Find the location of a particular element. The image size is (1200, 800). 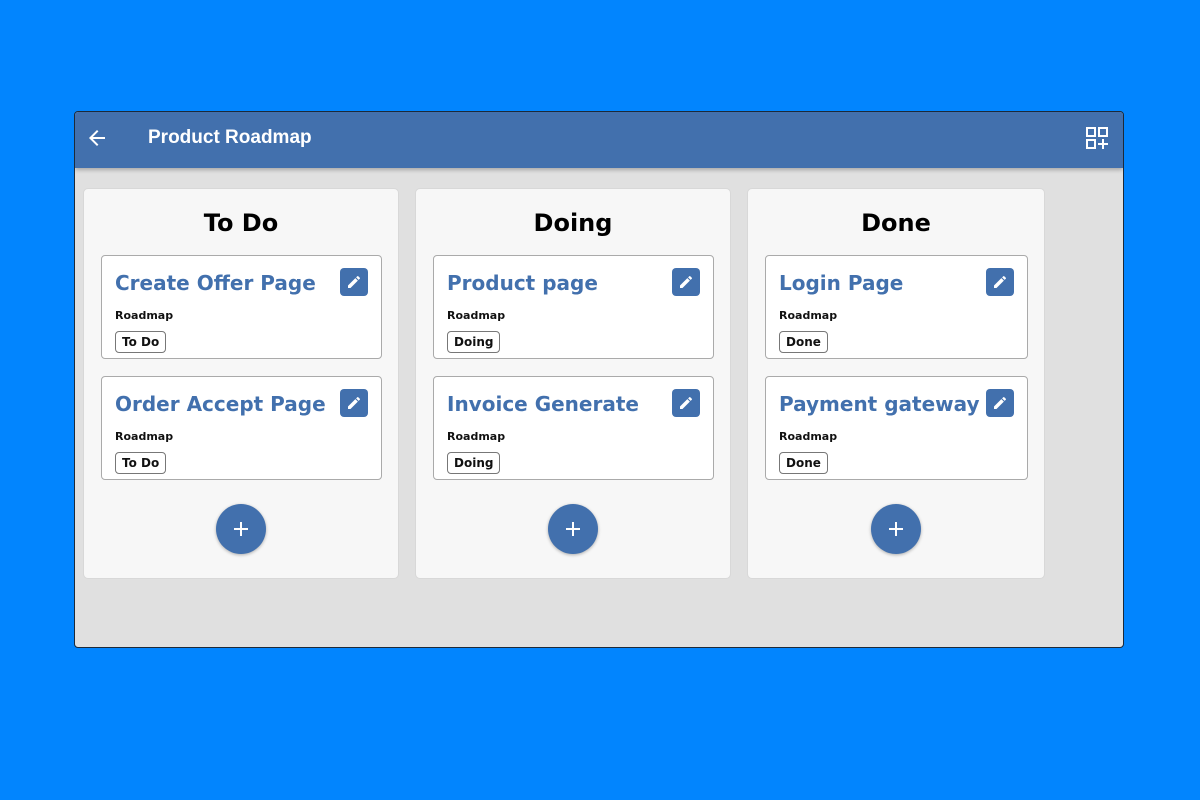

add-board-button is located at coordinates (1097, 138).